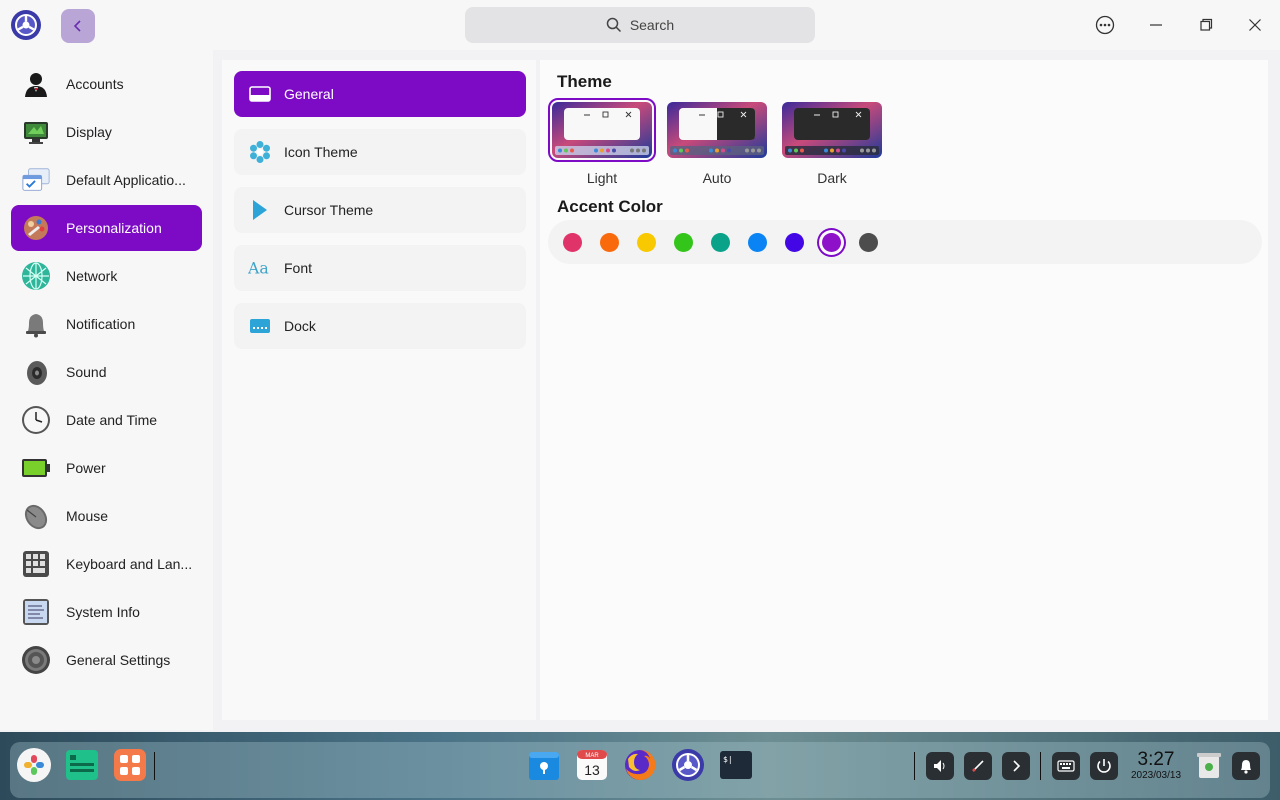 The image size is (1280, 800). I want to click on sidebar-item-power: Power, so click(106, 468).